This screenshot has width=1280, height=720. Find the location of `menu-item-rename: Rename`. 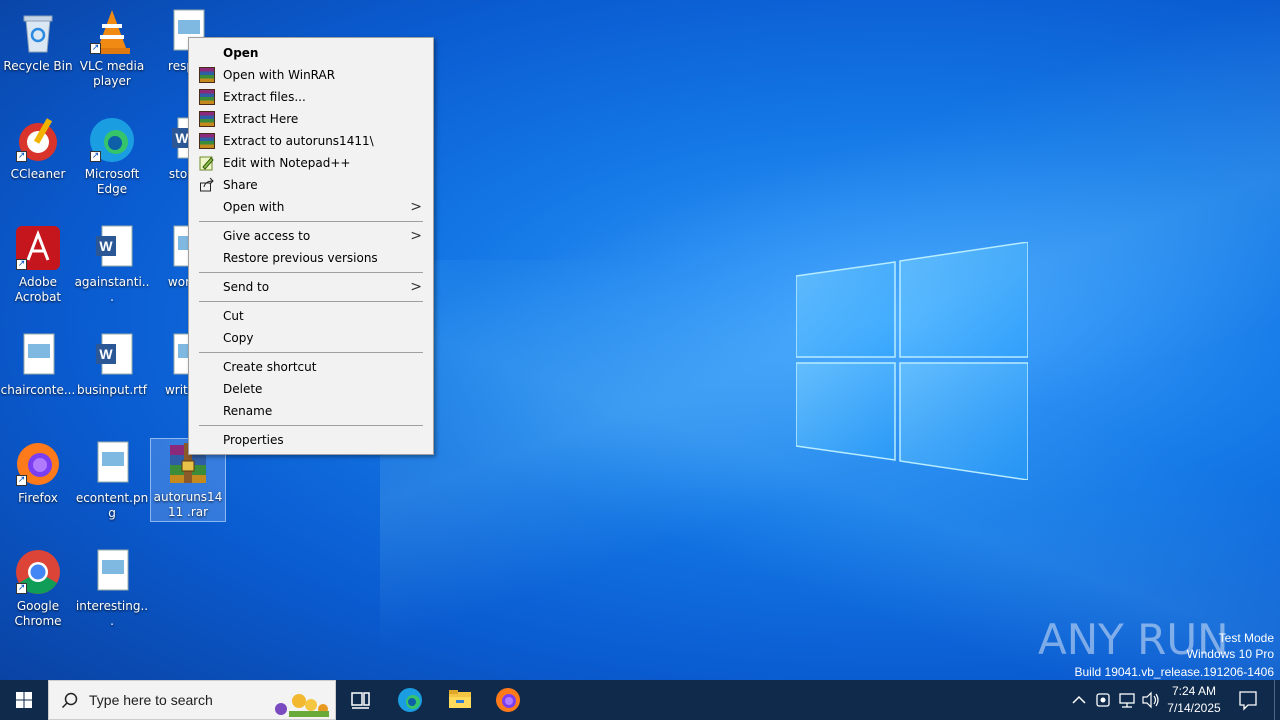

menu-item-rename: Rename is located at coordinates (311, 411).